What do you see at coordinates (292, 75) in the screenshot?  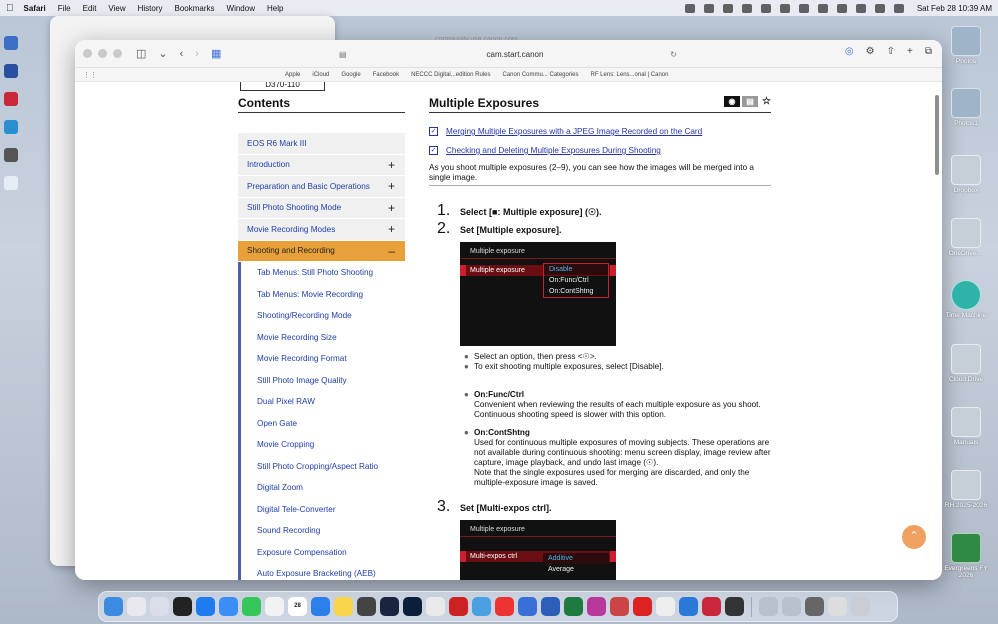 I see `favorite-apple: Apple` at bounding box center [292, 75].